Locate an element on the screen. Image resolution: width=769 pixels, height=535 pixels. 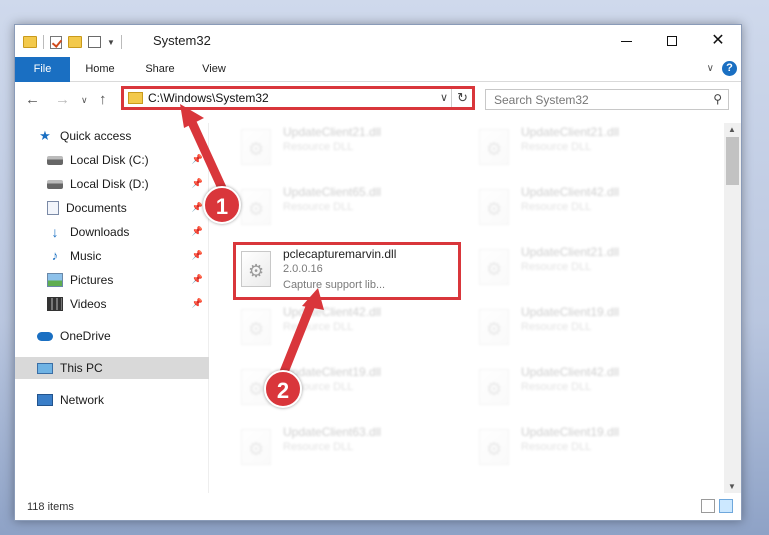
close-button: ✕ is located at coordinates (718, 41).